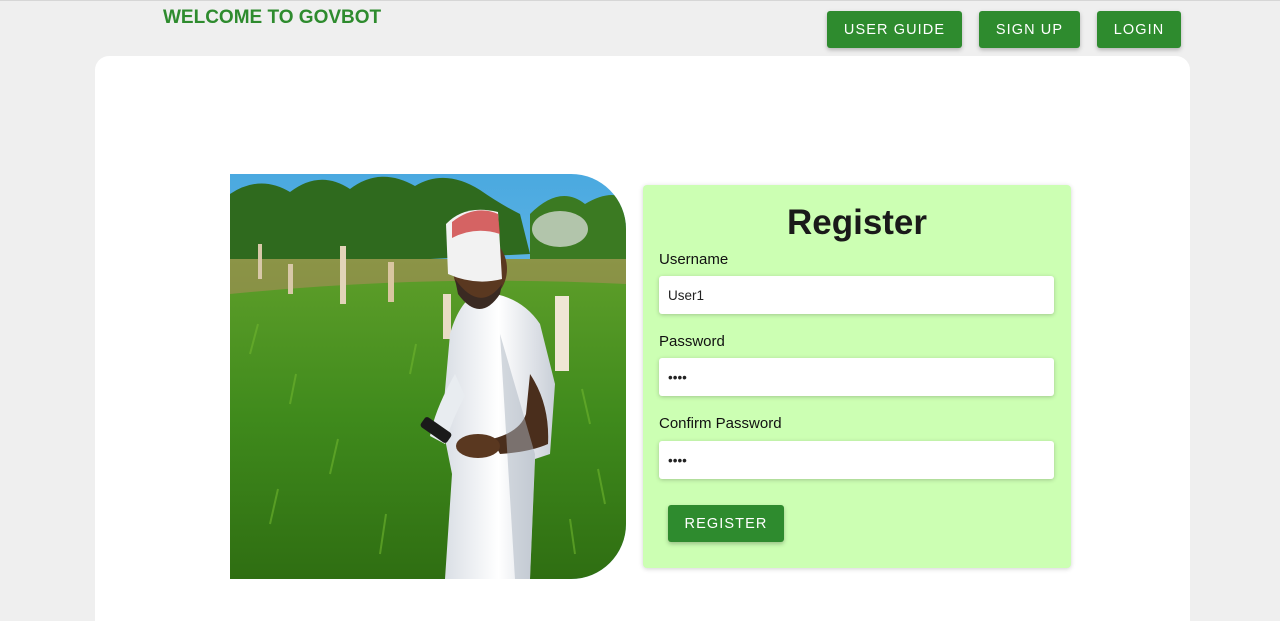  What do you see at coordinates (856, 295) in the screenshot?
I see `username-input` at bounding box center [856, 295].